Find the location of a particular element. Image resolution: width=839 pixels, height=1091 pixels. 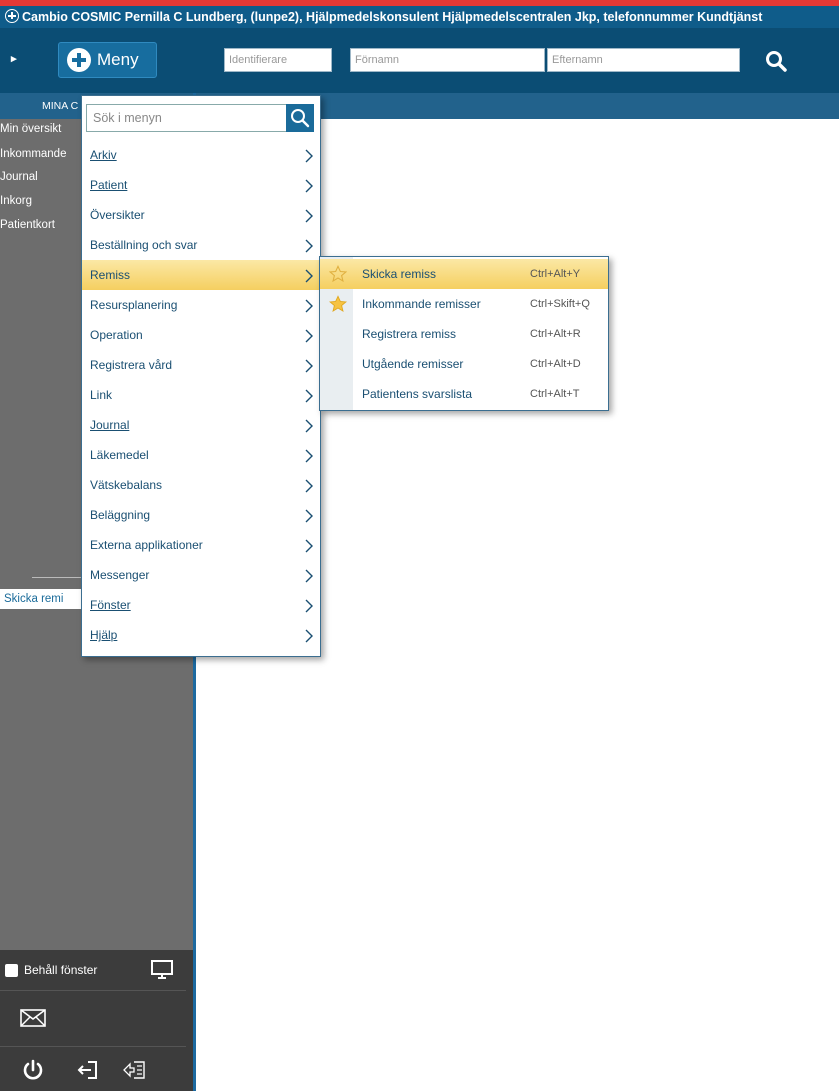

logout-icon is located at coordinates (88, 1070).